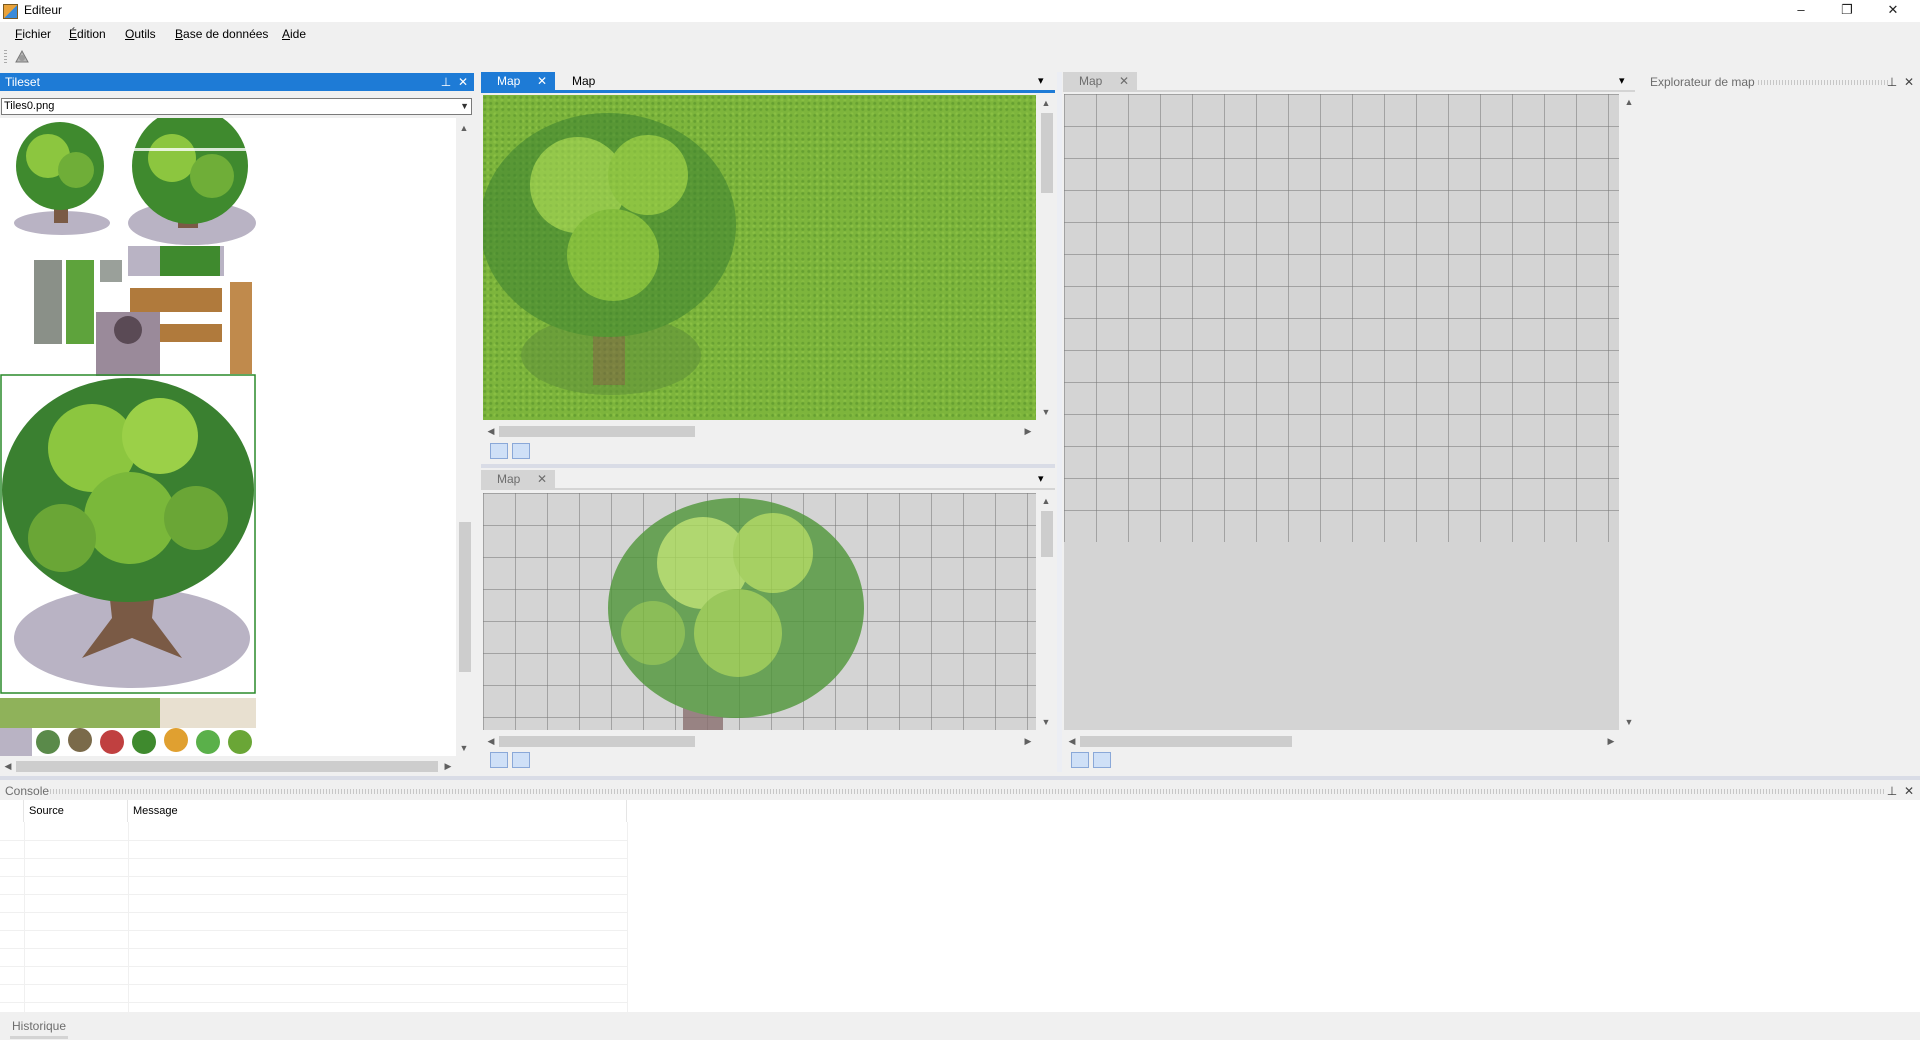  I want to click on history-tab-strip: Historique, so click(960, 1026).